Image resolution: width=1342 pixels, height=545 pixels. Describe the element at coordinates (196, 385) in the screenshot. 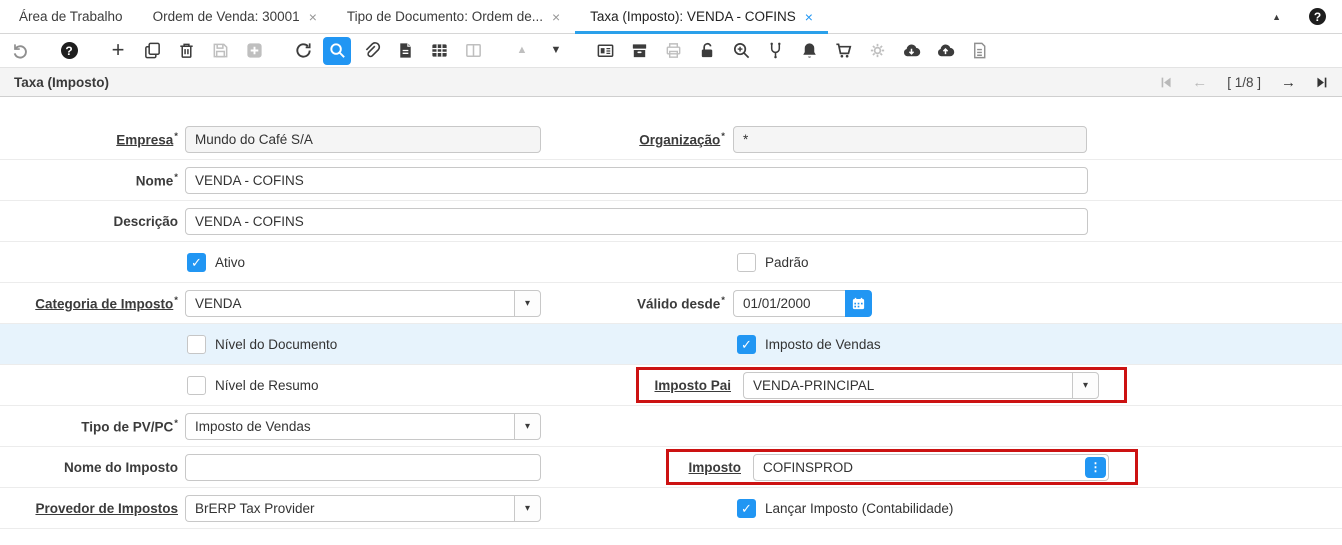

I see `nivel-resumo-checkbox: ✓` at that location.